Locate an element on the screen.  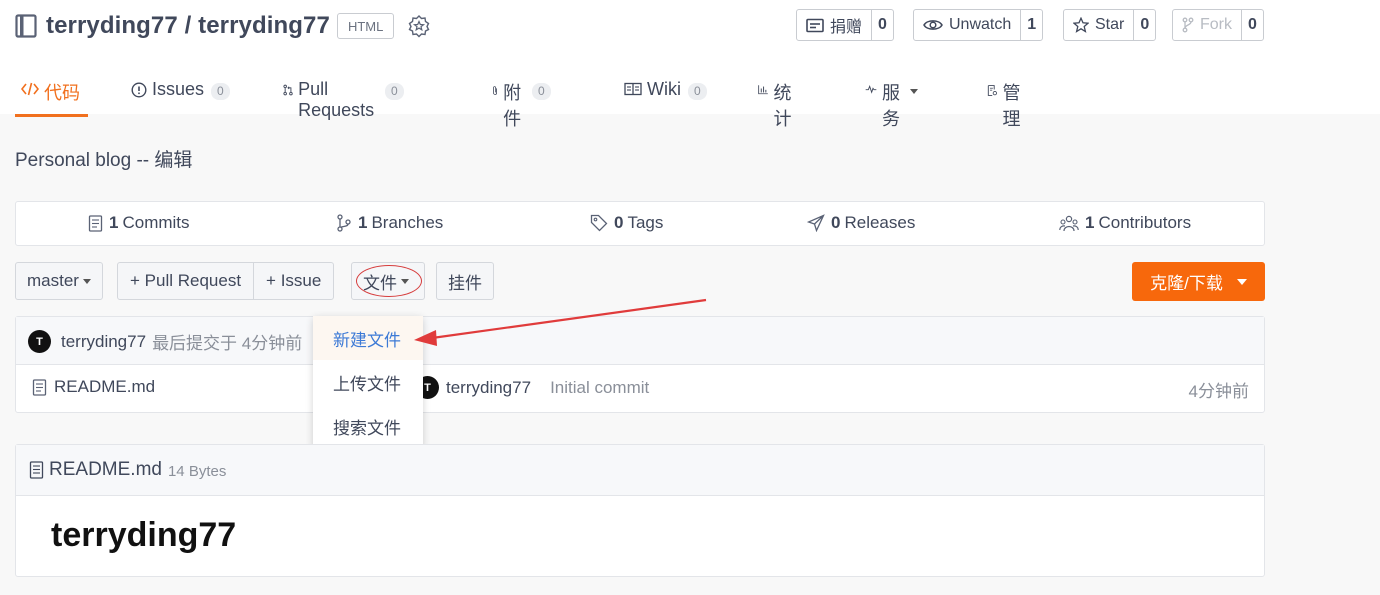
pull-request-icon is located at coordinates (288, 90).